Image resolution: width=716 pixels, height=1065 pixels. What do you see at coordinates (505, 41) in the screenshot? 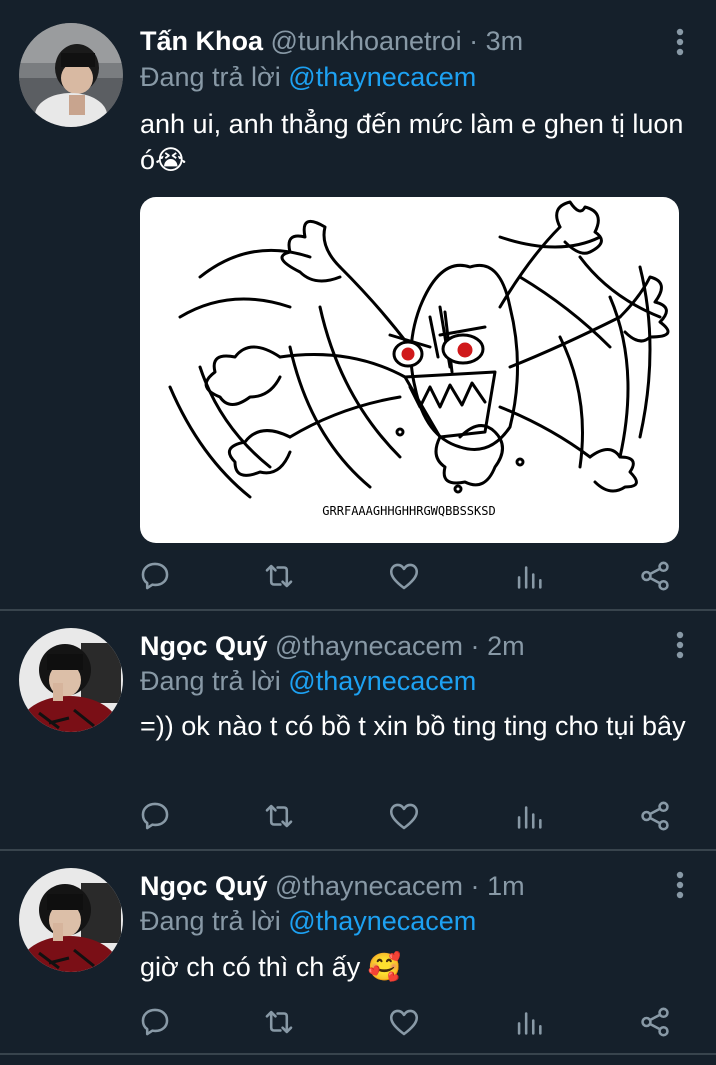
I see `tweet-time: 3m` at bounding box center [505, 41].